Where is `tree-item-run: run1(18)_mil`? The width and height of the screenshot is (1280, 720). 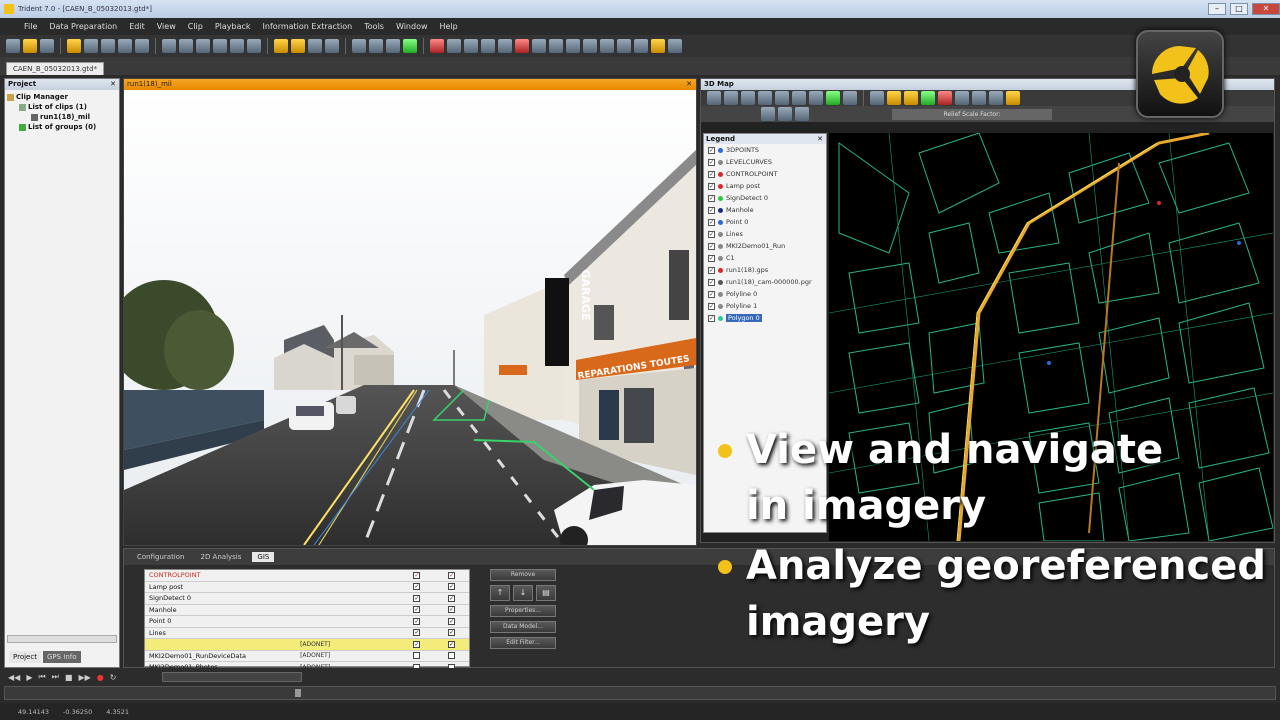
tree-item-run: run1(18)_mil is located at coordinates (62, 117).